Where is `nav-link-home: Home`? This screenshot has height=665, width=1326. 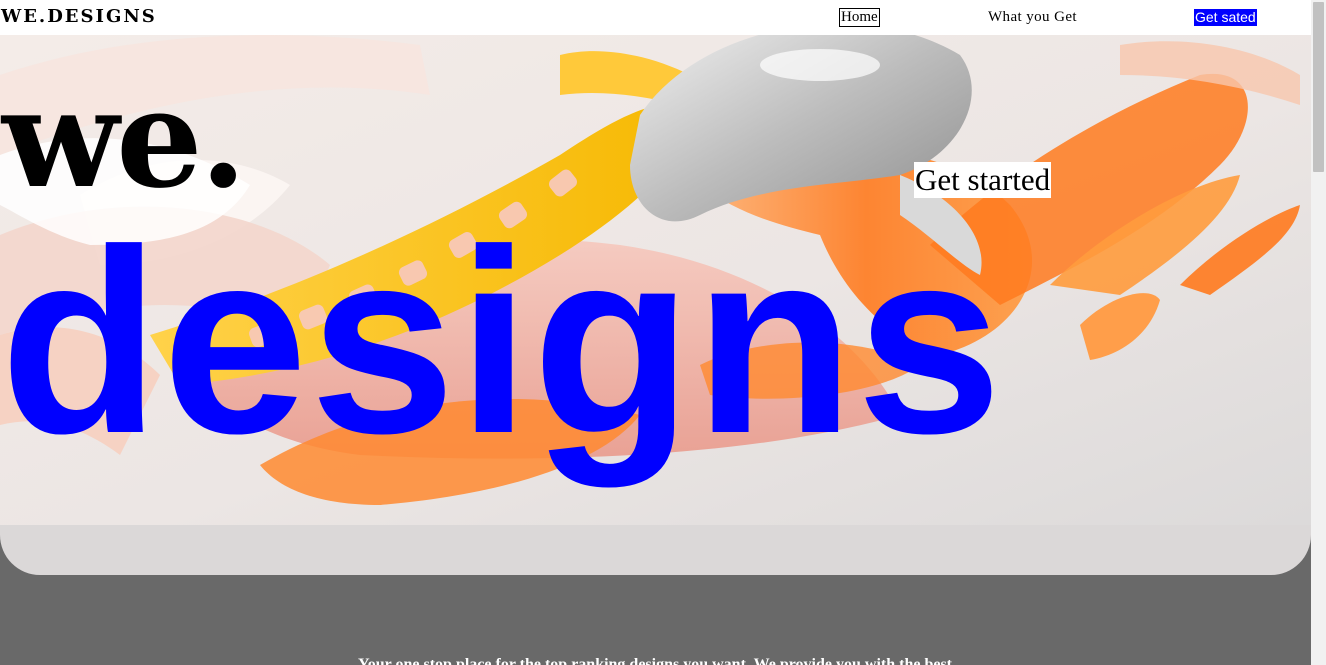
nav-link-home: Home is located at coordinates (859, 17).